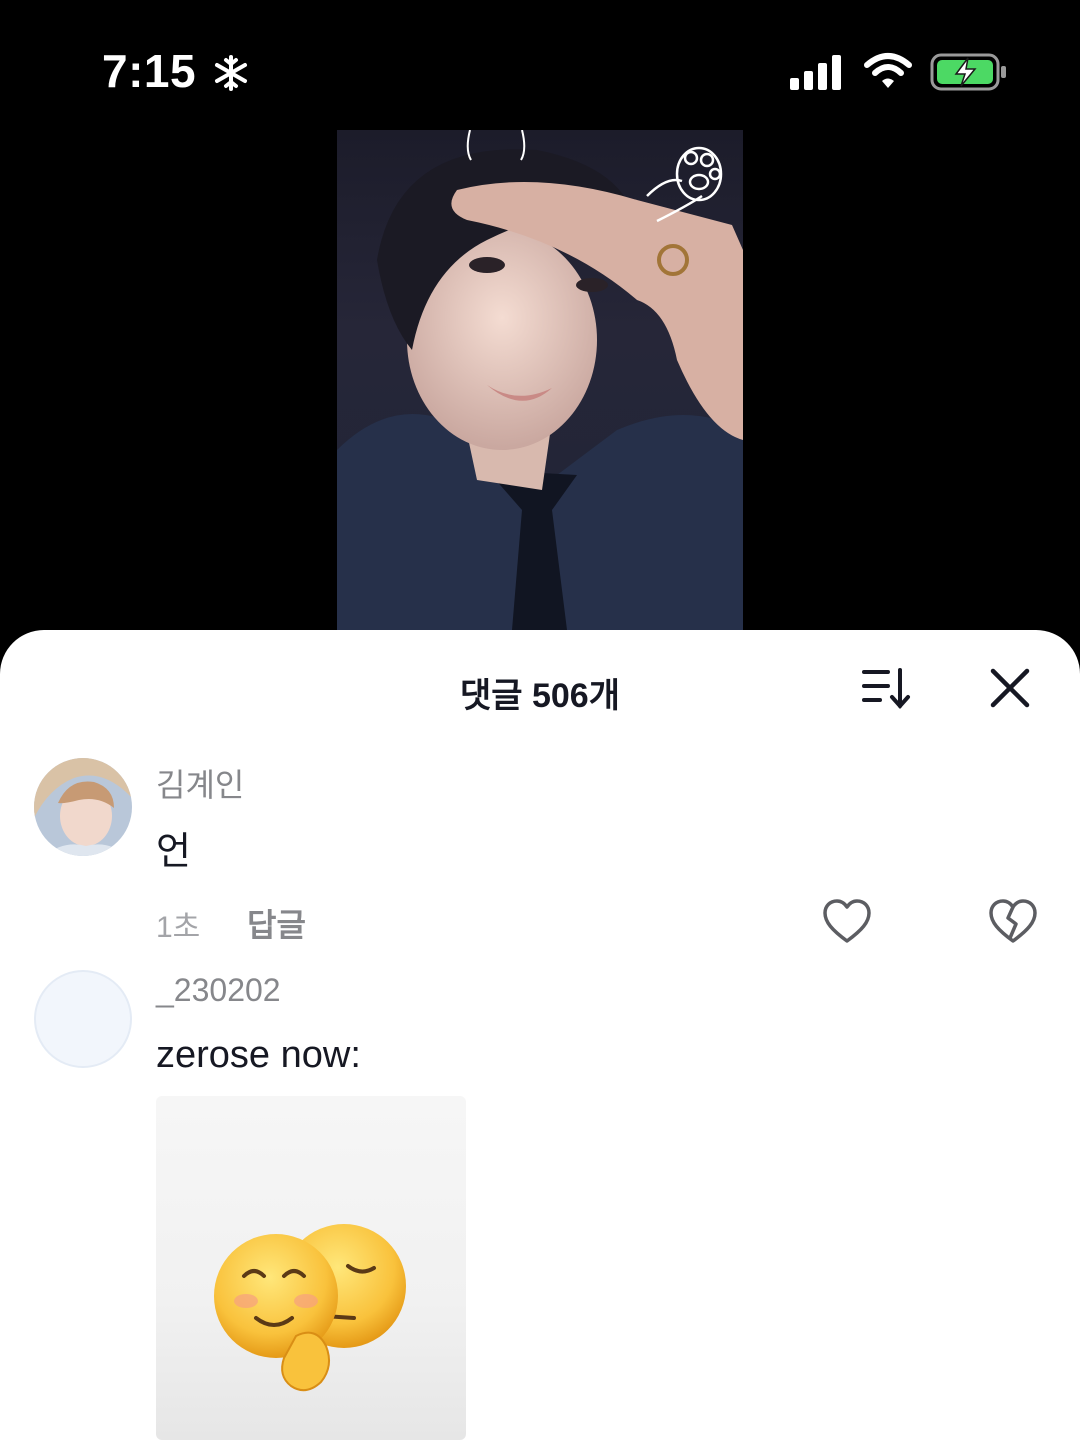 The height and width of the screenshot is (1440, 1080). Describe the element at coordinates (149, 71) in the screenshot. I see `status-time: 7:15` at that location.